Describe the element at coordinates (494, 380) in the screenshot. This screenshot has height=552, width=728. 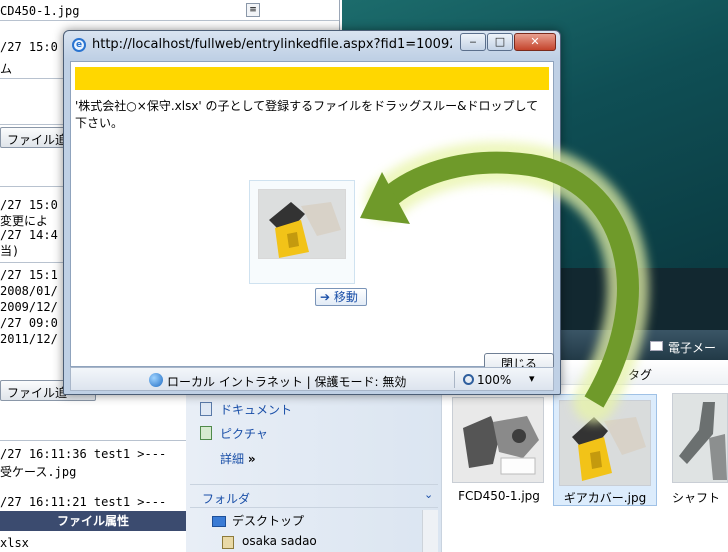
I see `zoom-level: 100%` at that location.